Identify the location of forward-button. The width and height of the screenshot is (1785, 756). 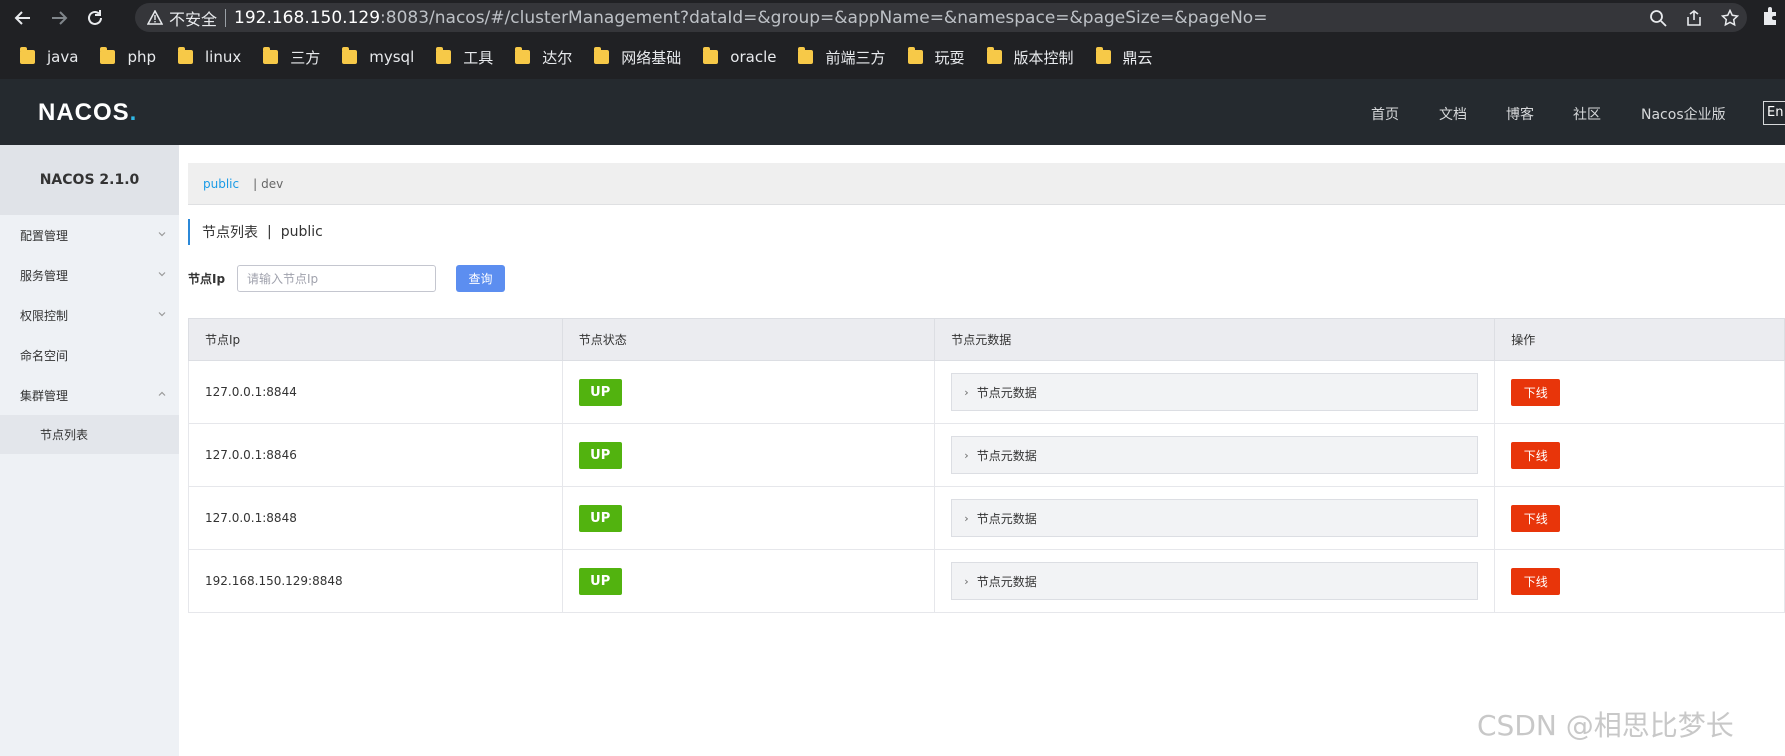
(59, 18).